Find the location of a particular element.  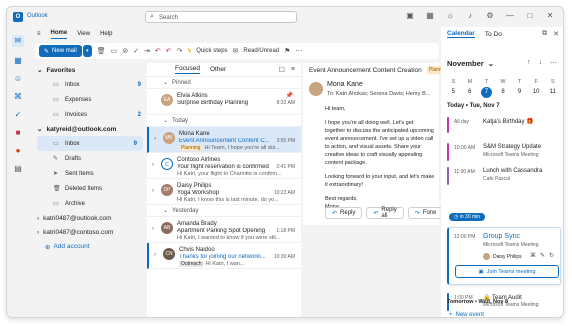

tab-focused: Focused is located at coordinates (187, 69).